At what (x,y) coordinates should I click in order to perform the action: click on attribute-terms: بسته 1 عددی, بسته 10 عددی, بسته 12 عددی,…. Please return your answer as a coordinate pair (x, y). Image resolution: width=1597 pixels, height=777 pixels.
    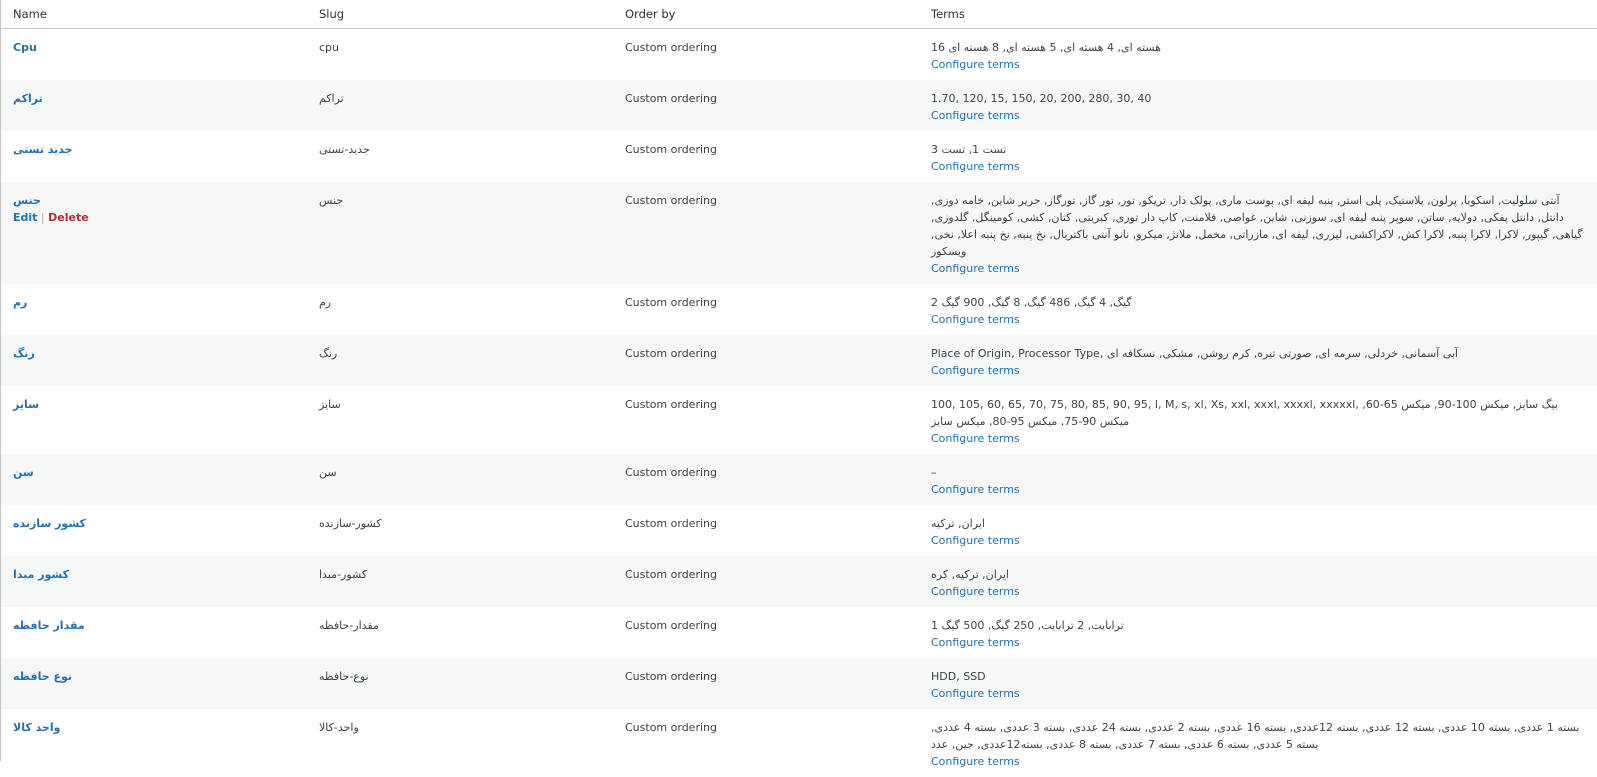
    Looking at the image, I should click on (1258, 736).